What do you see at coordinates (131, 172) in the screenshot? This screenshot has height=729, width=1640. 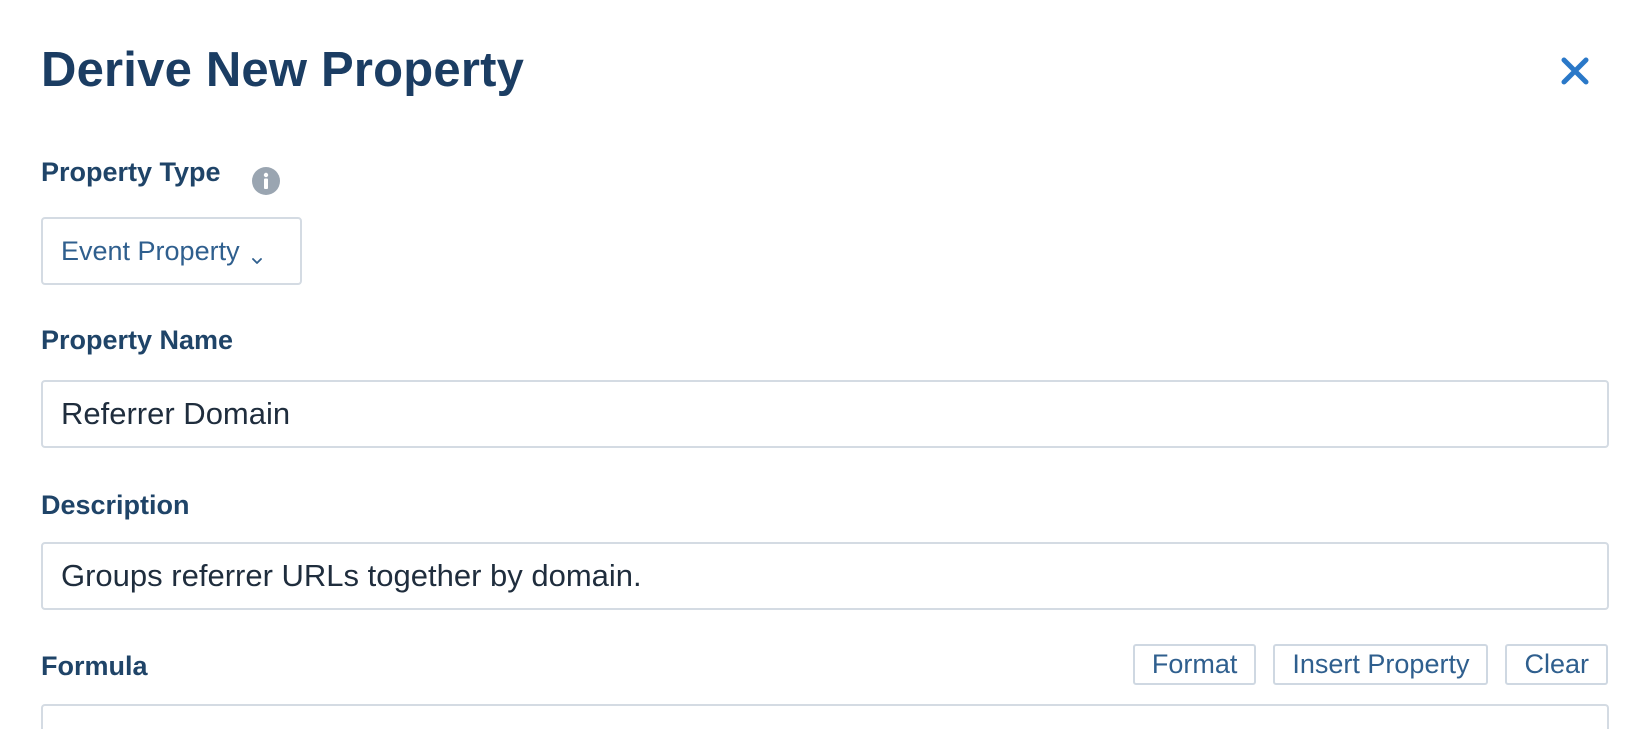 I see `property-type-label: Property Type` at bounding box center [131, 172].